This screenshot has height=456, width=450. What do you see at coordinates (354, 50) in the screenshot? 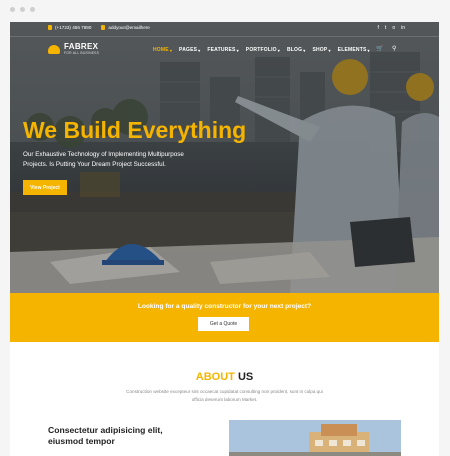
I see `nav-item-elements: ELEMENTS ▾` at bounding box center [354, 50].